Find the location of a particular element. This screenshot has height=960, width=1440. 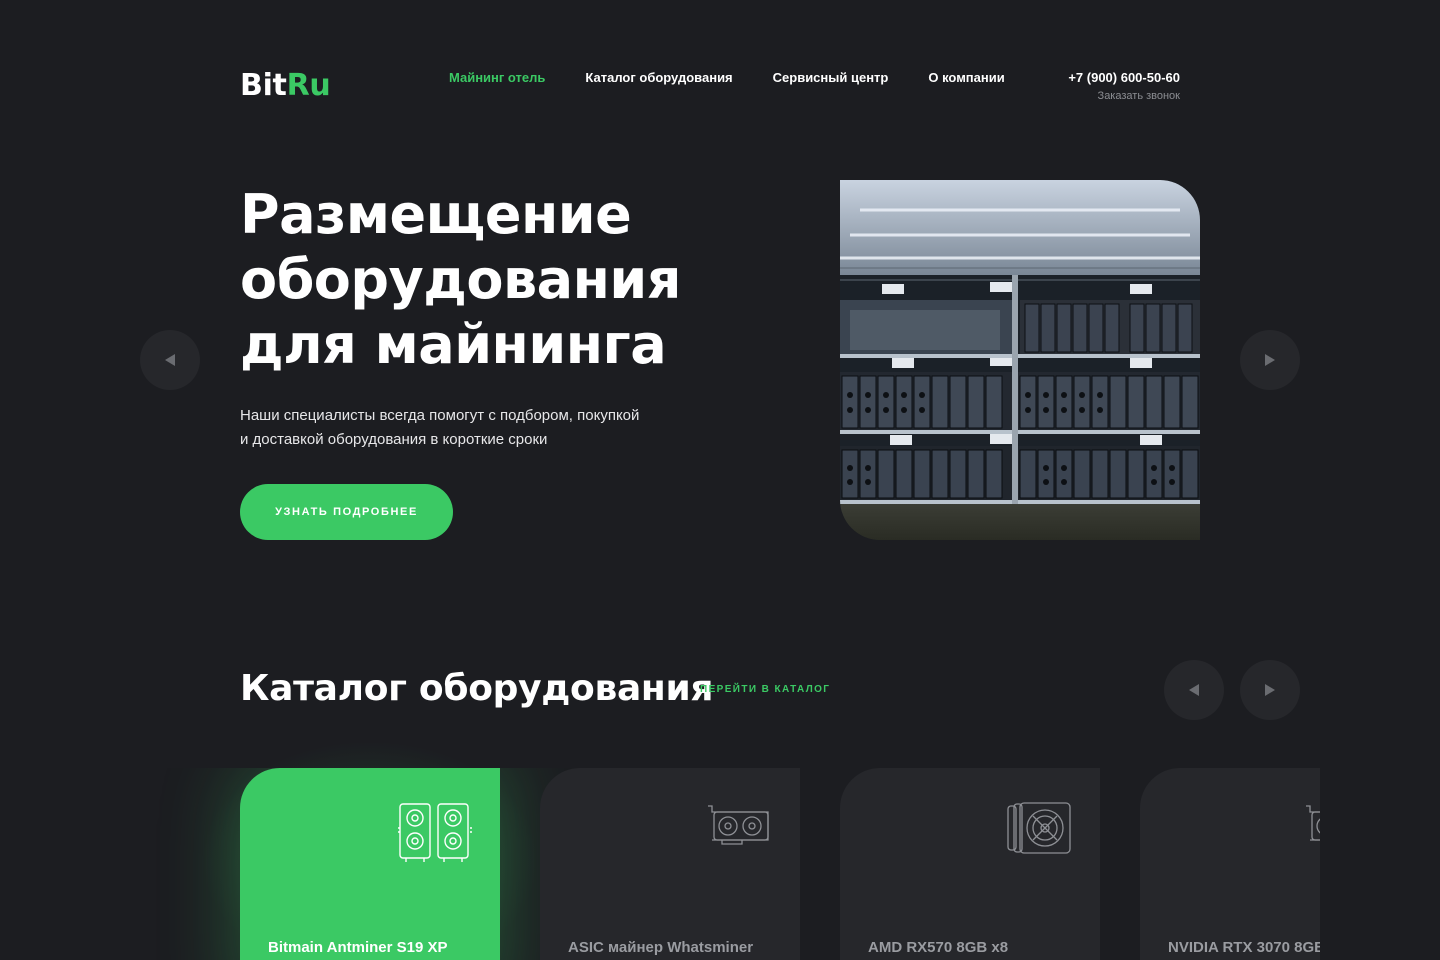

power-supply-fan-icon is located at coordinates (1039, 828).